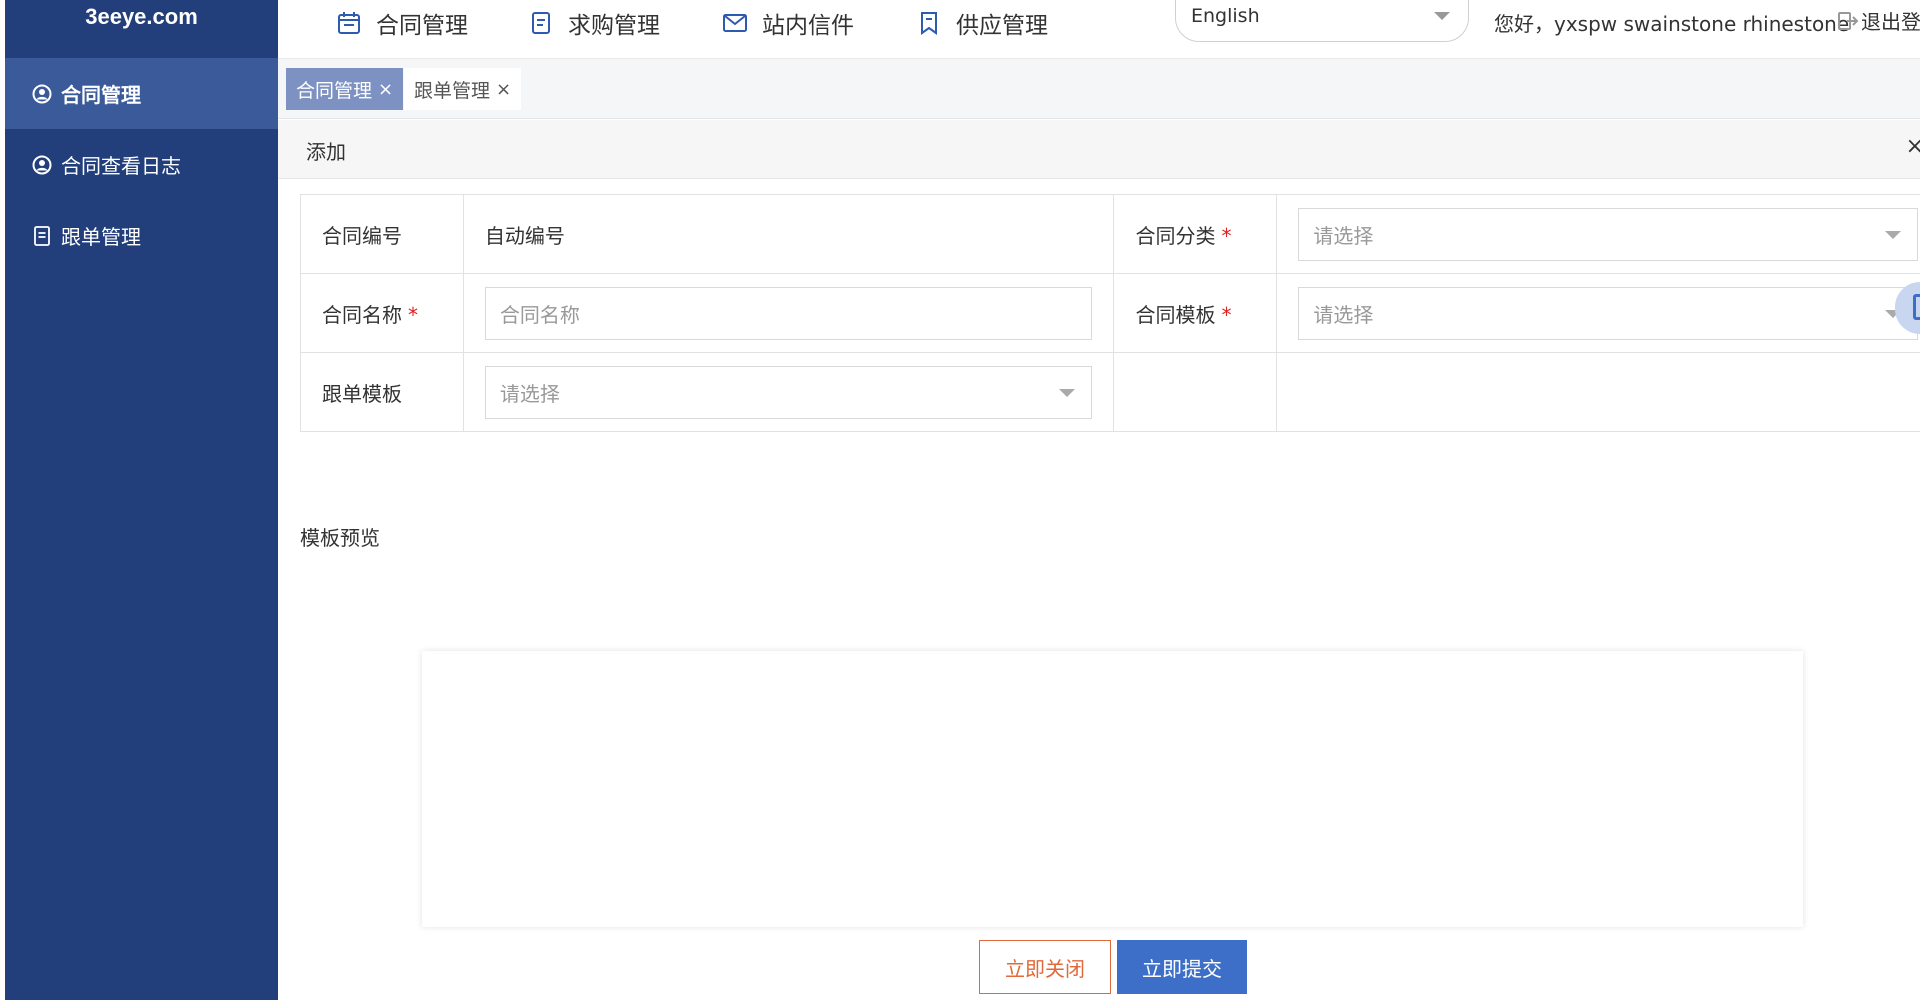 Image resolution: width=1920 pixels, height=1000 pixels. I want to click on tab-order-tracking: 跟单管理 ×, so click(463, 89).